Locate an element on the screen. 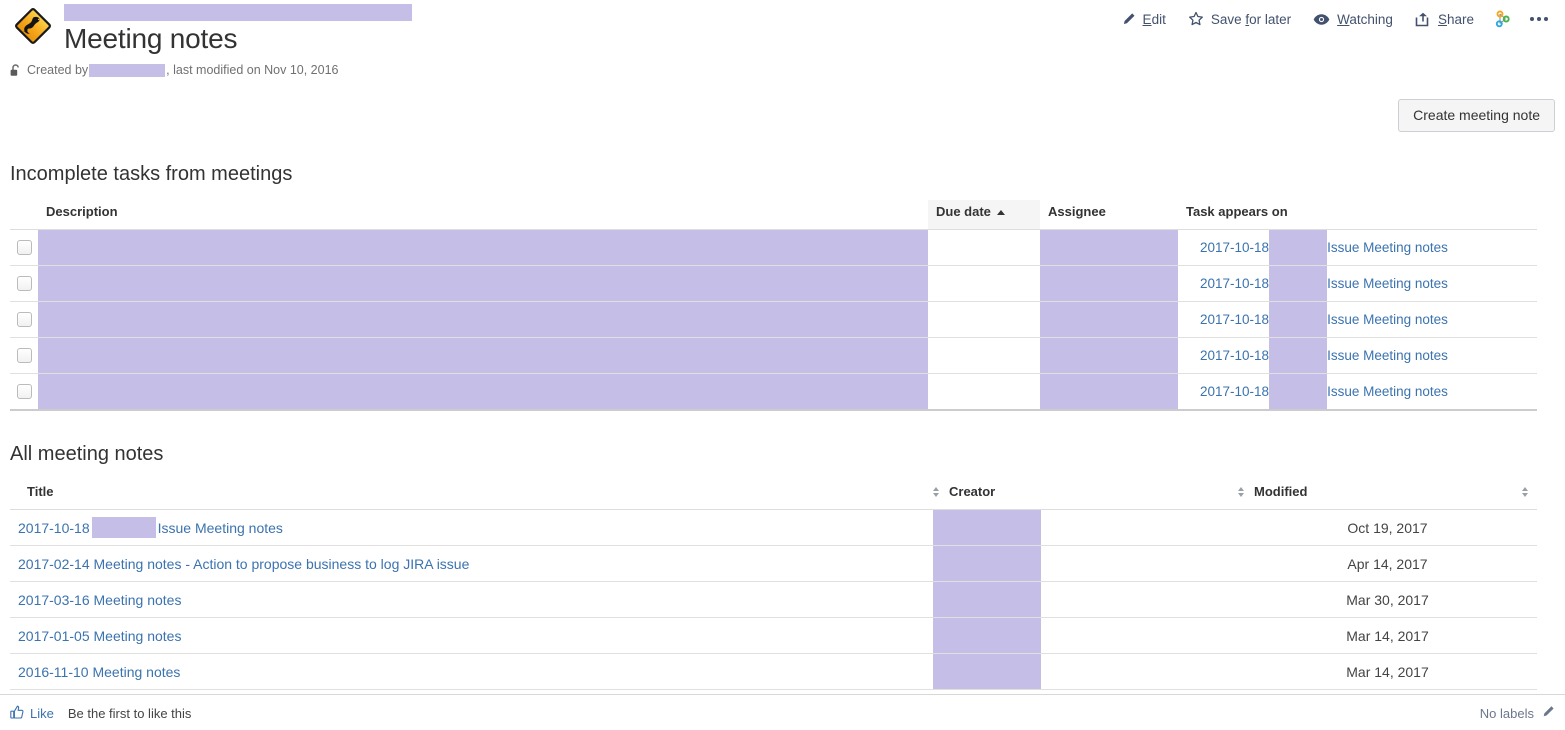 This screenshot has height=730, width=1565. notes-creator-header: Creator is located at coordinates (1085, 495).